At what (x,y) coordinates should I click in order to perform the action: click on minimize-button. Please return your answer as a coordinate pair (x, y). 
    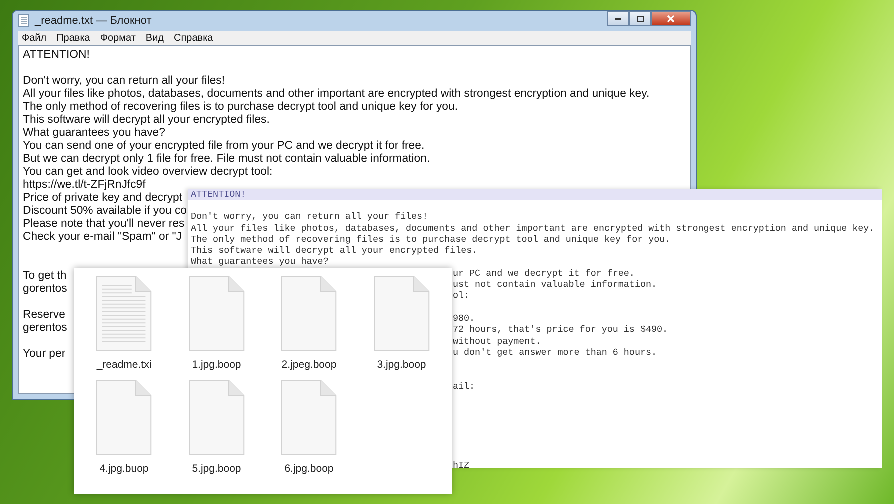
    Looking at the image, I should click on (618, 18).